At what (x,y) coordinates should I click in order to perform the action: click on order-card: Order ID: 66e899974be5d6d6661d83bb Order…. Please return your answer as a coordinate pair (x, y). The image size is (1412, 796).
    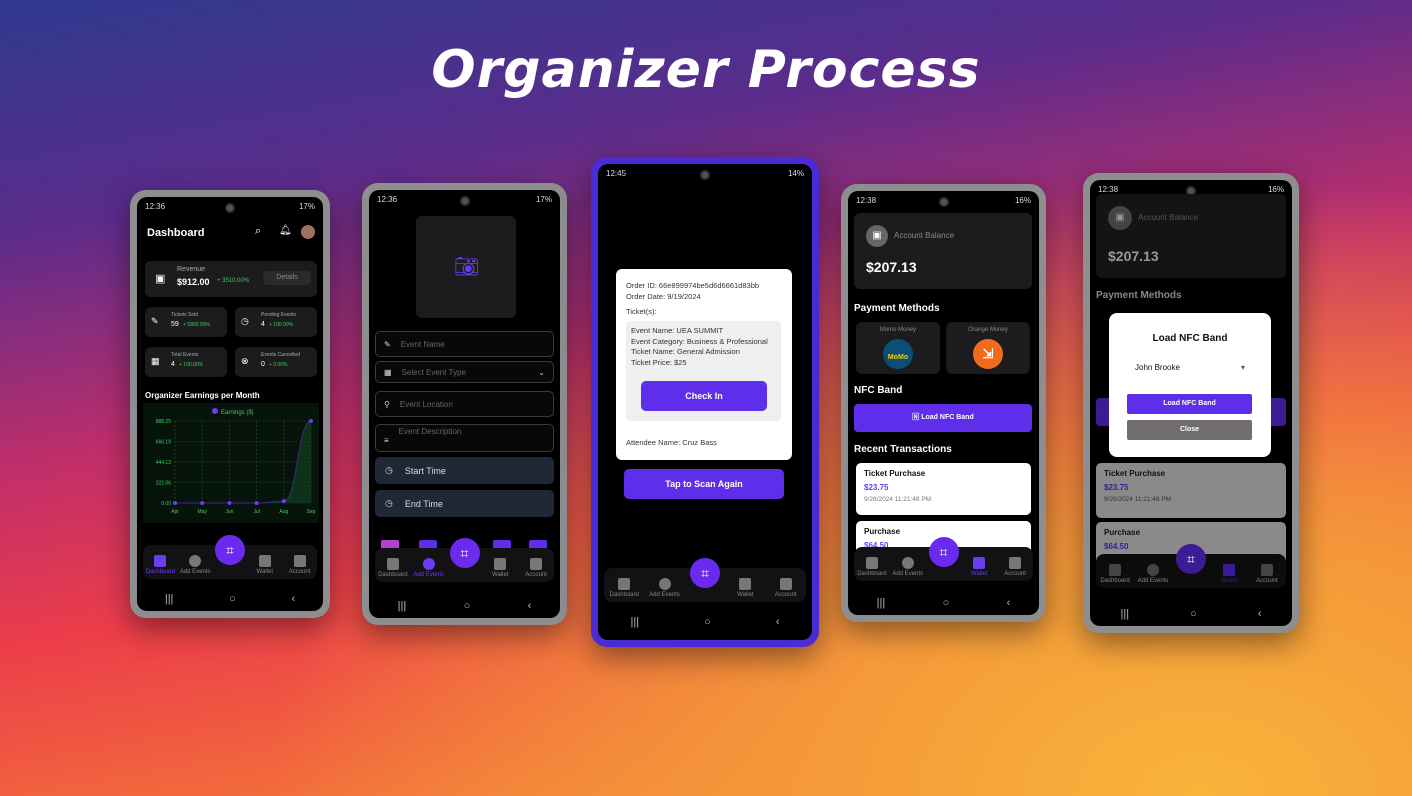
    Looking at the image, I should click on (704, 364).